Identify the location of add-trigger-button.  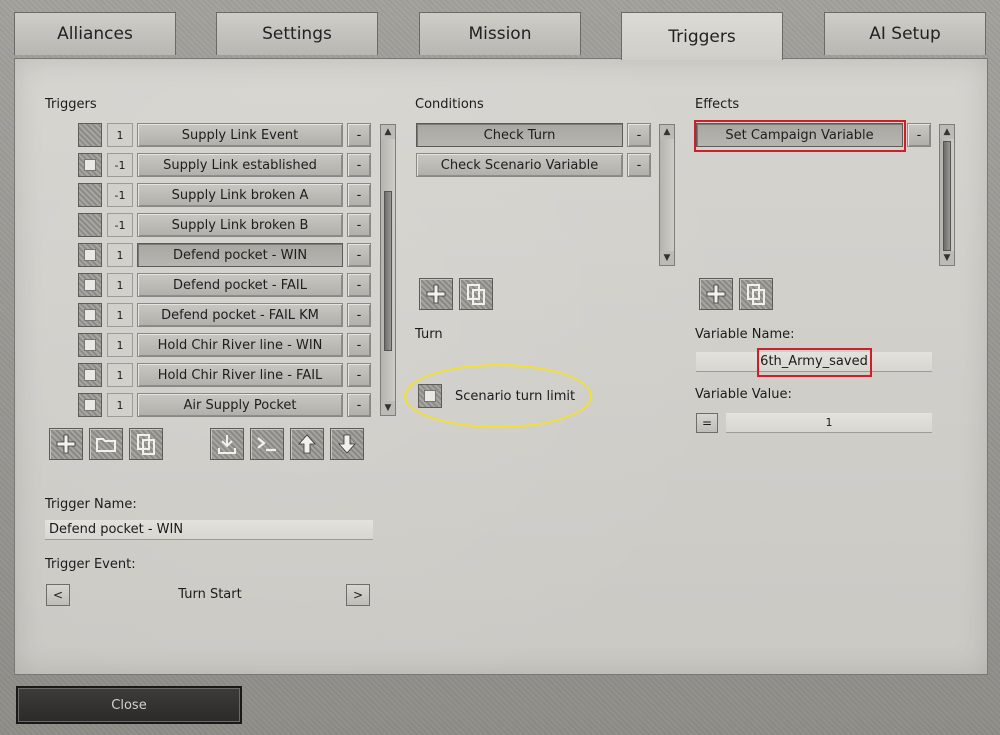
(66, 444).